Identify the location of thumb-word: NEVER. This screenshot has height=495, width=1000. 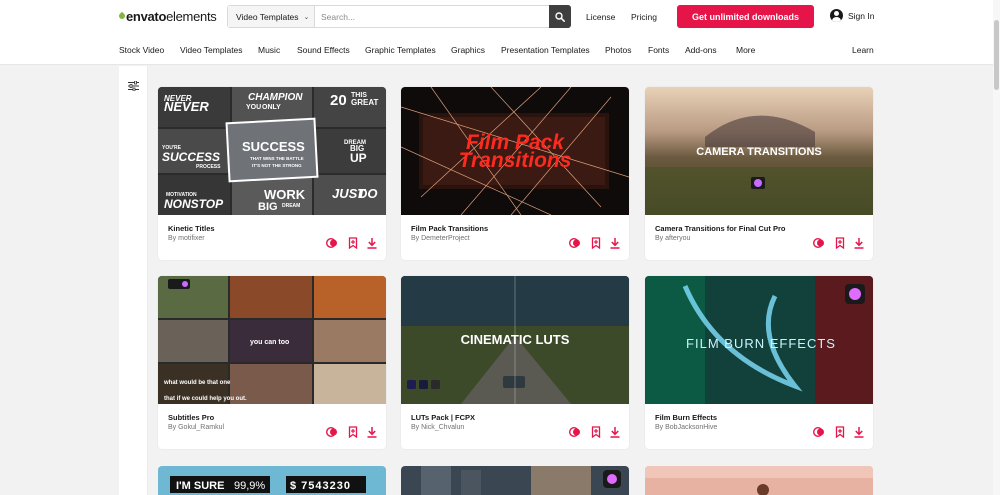
(186, 106).